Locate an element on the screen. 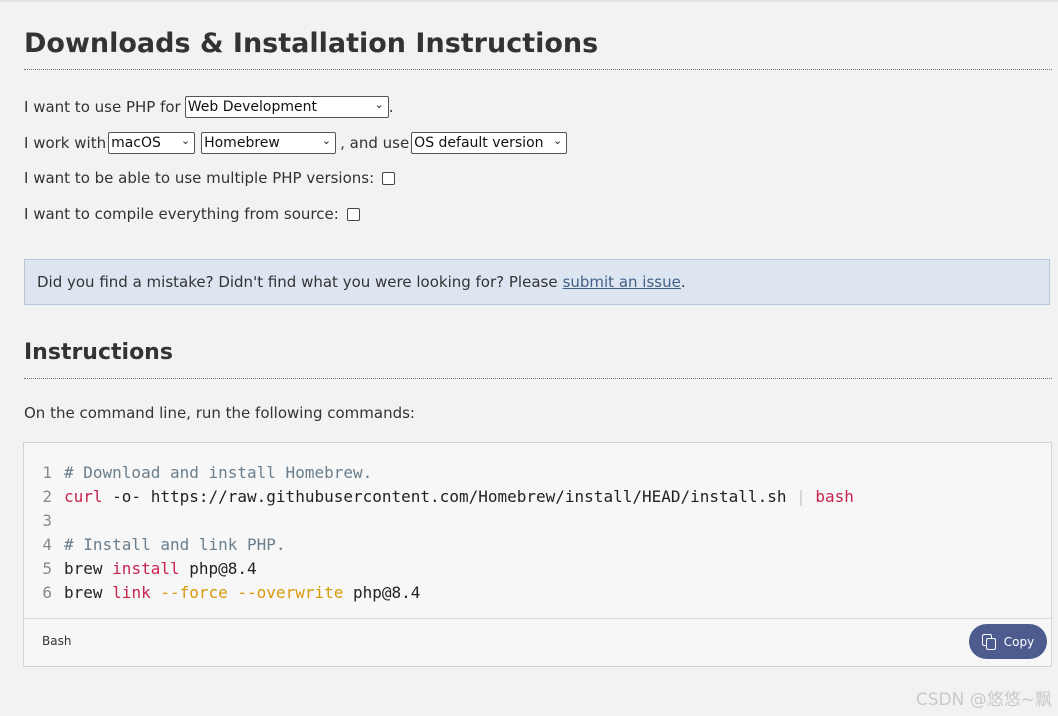  code-flag: --force is located at coordinates (189, 592).